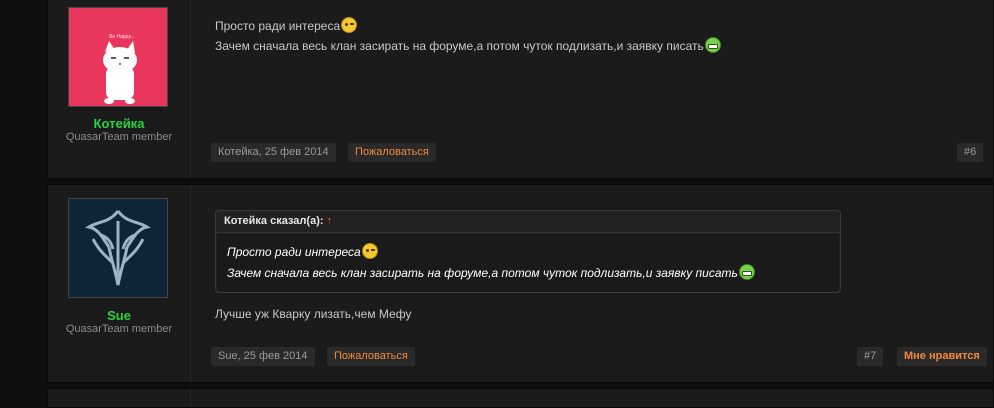 Image resolution: width=994 pixels, height=408 pixels. I want to click on quote-text: Просто ради интереса, so click(294, 252).